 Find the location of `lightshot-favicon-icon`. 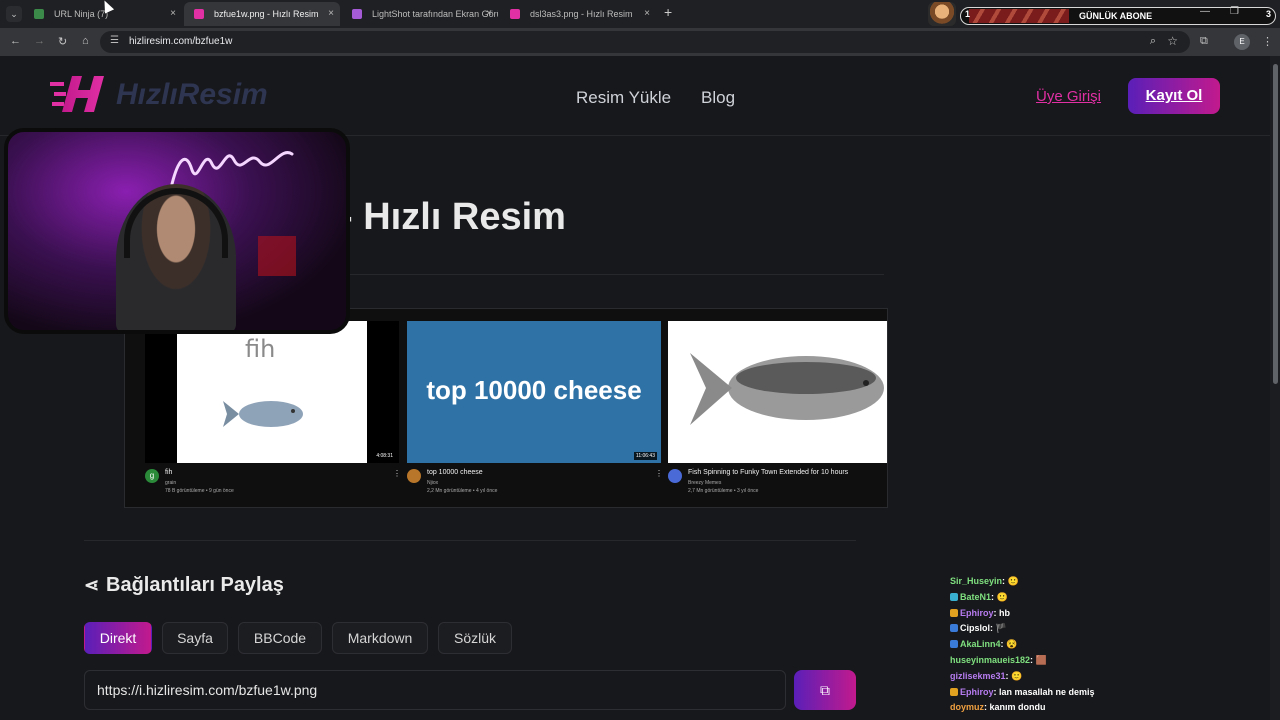

lightshot-favicon-icon is located at coordinates (357, 14).